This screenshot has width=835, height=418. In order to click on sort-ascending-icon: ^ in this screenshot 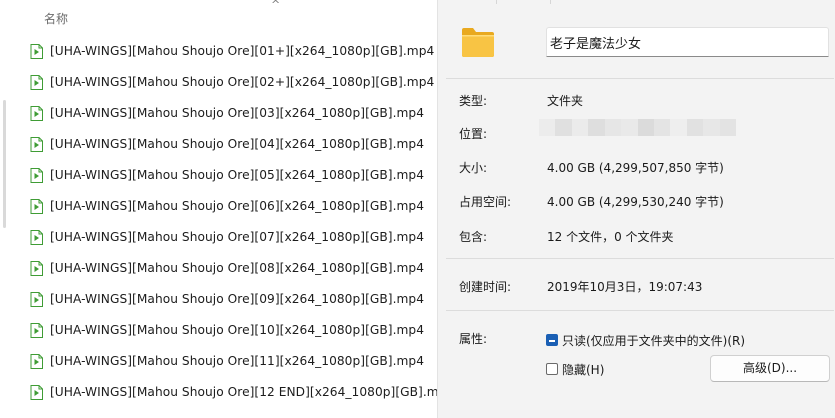, I will do `click(276, 5)`.